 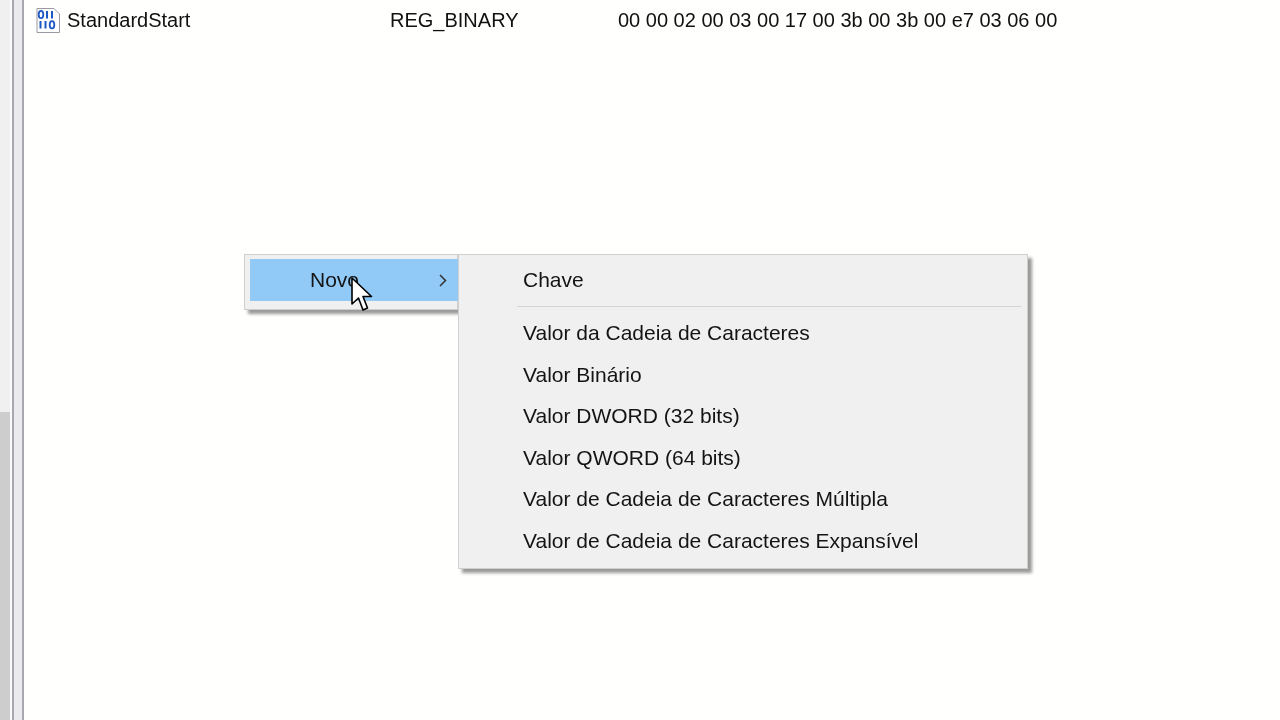 What do you see at coordinates (743, 280) in the screenshot?
I see `menu-item: Chave` at bounding box center [743, 280].